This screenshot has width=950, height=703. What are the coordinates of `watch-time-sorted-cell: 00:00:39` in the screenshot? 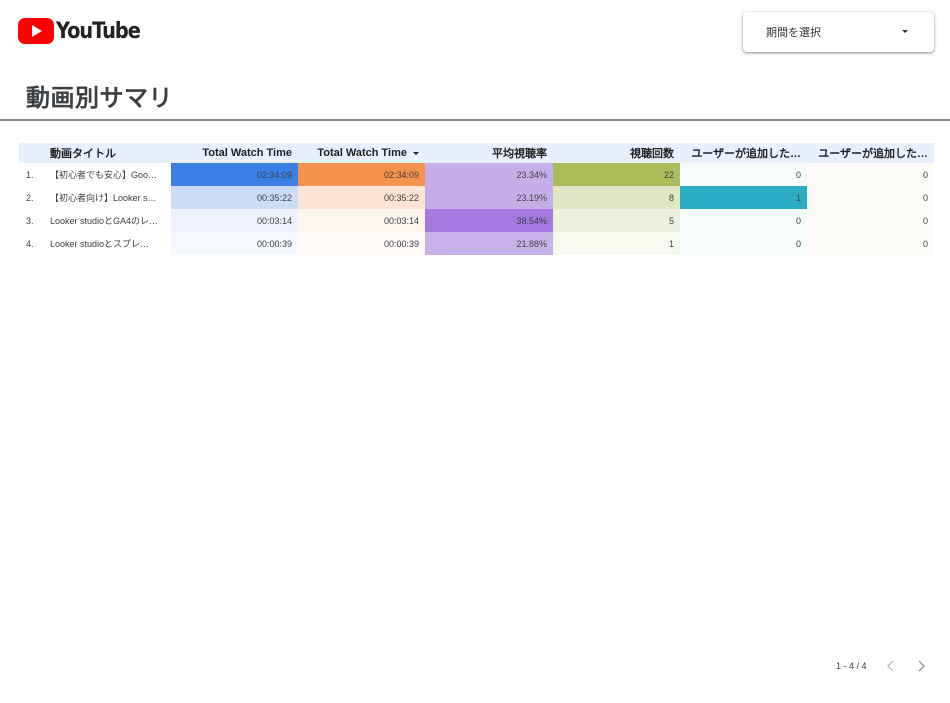 It's located at (361, 243).